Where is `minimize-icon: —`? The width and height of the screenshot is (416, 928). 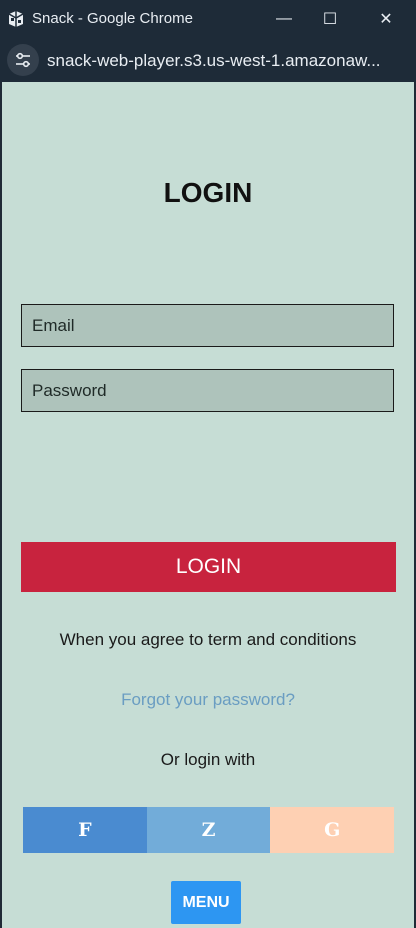
minimize-icon: — is located at coordinates (284, 18).